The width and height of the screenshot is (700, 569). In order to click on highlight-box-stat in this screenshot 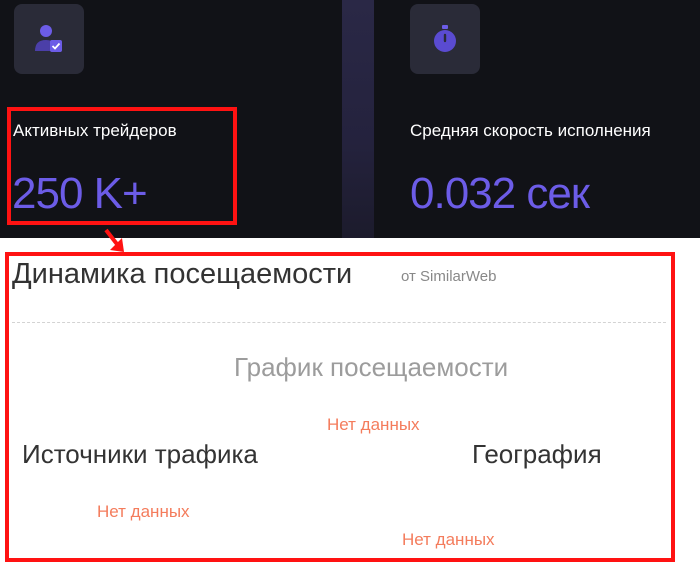, I will do `click(122, 166)`.